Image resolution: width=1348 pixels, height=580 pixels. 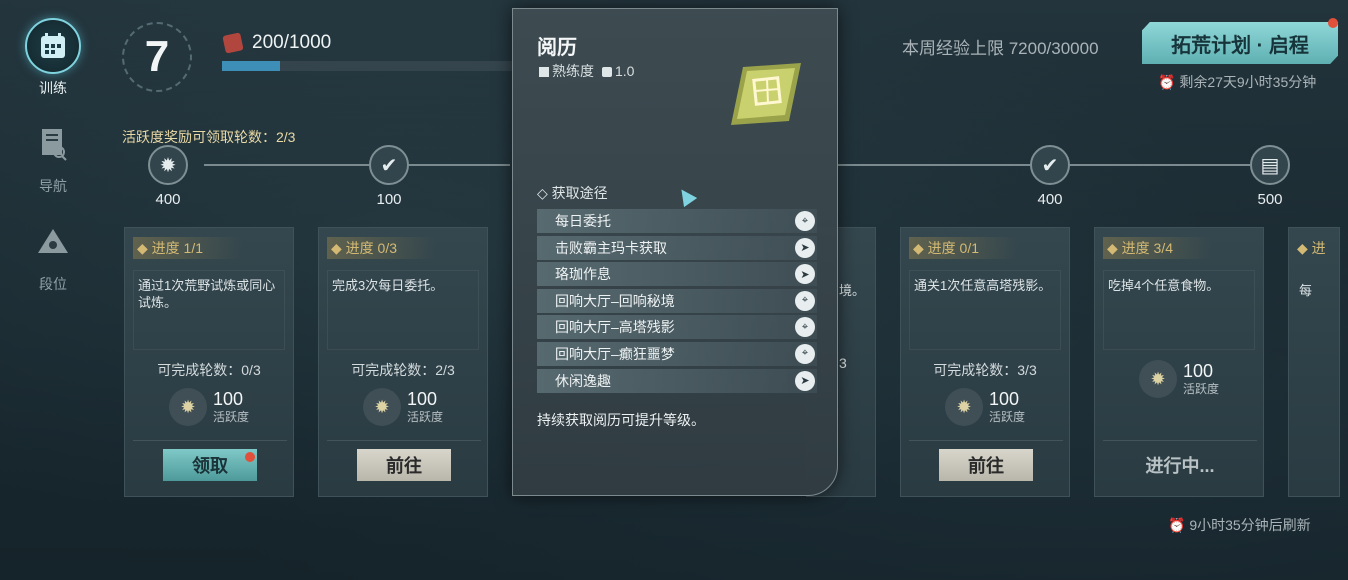 I want to click on remaining-time: ⏰ 剩余27天9小时35分钟, so click(x=1237, y=82).